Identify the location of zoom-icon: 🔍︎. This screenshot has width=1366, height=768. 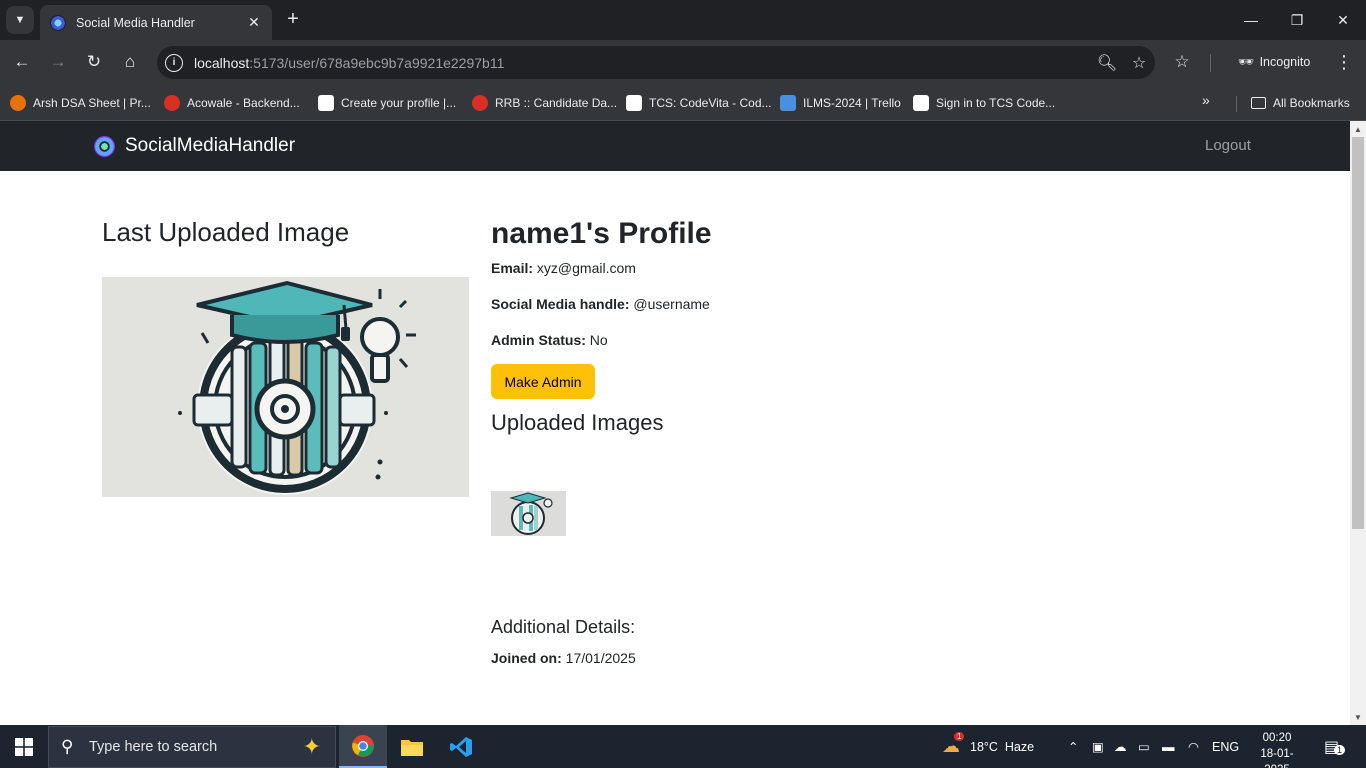
(1107, 63).